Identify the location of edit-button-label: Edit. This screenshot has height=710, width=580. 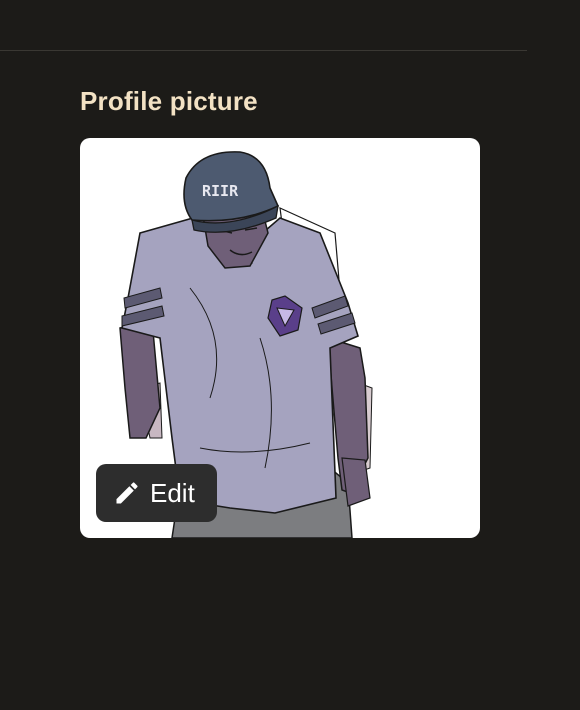
(172, 492).